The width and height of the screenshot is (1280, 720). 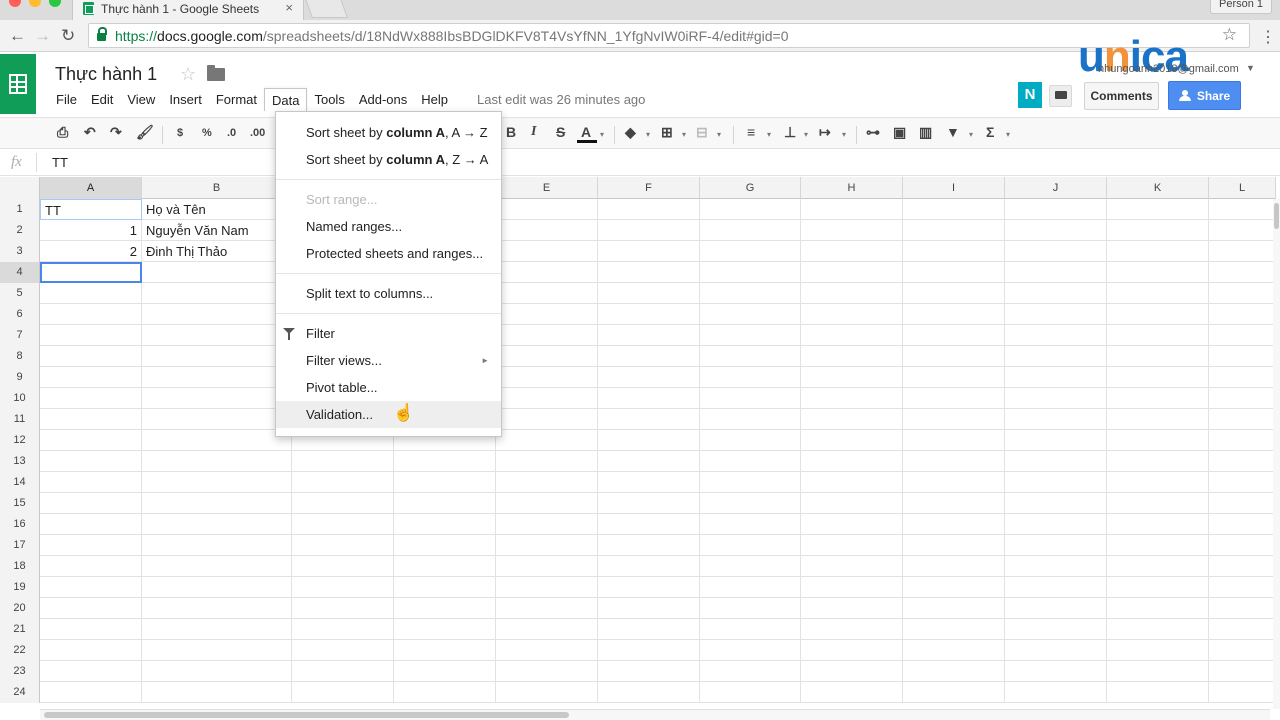 What do you see at coordinates (388, 132) in the screenshot?
I see `menu-sort-az: Sort sheet by column A, A → Z` at bounding box center [388, 132].